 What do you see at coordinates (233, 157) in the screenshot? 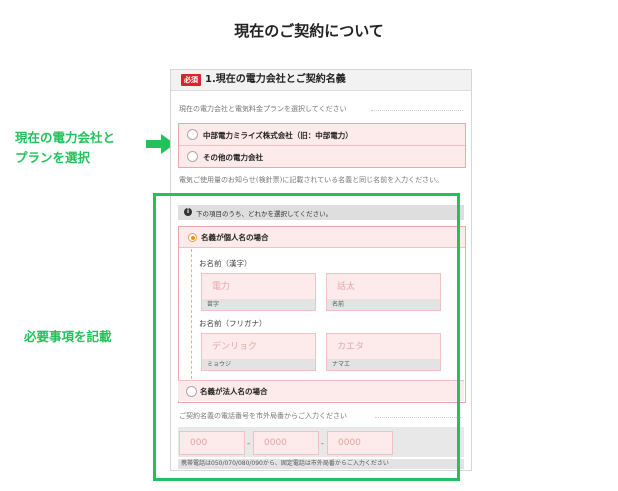
I see `option-other-label: その他の電力会社` at bounding box center [233, 157].